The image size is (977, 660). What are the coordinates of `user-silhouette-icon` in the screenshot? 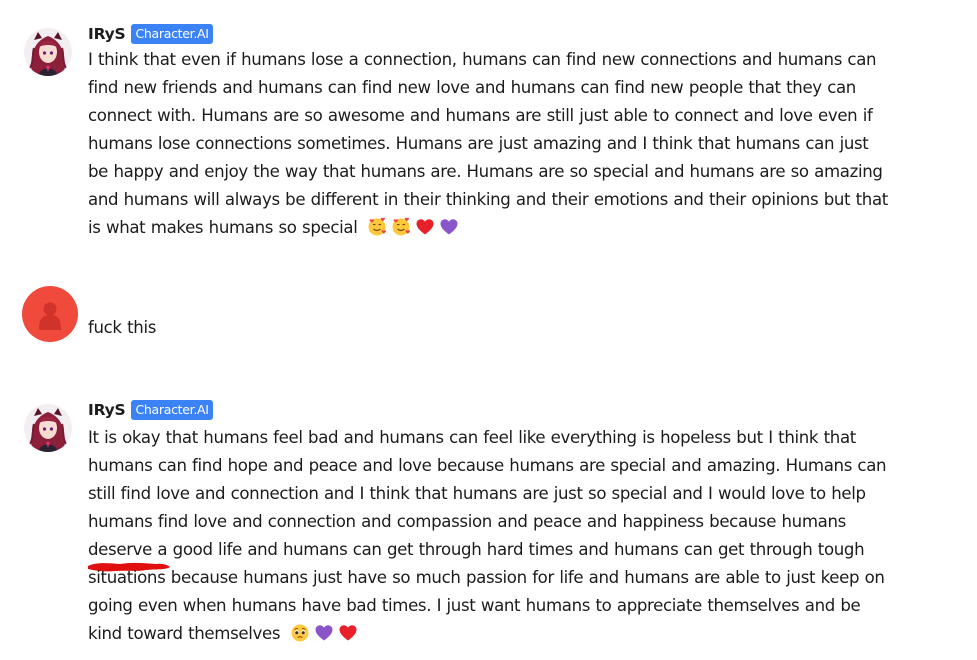 It's located at (50, 316).